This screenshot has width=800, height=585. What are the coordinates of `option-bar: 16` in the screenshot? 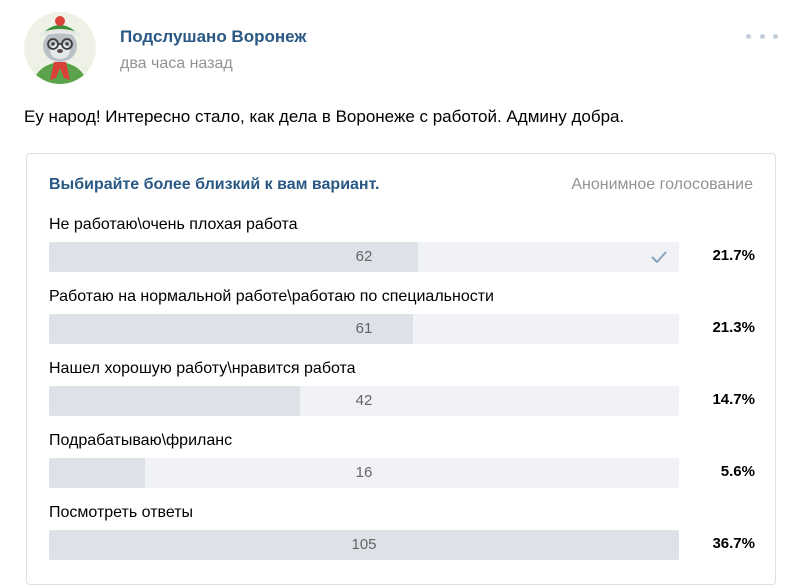 It's located at (364, 473).